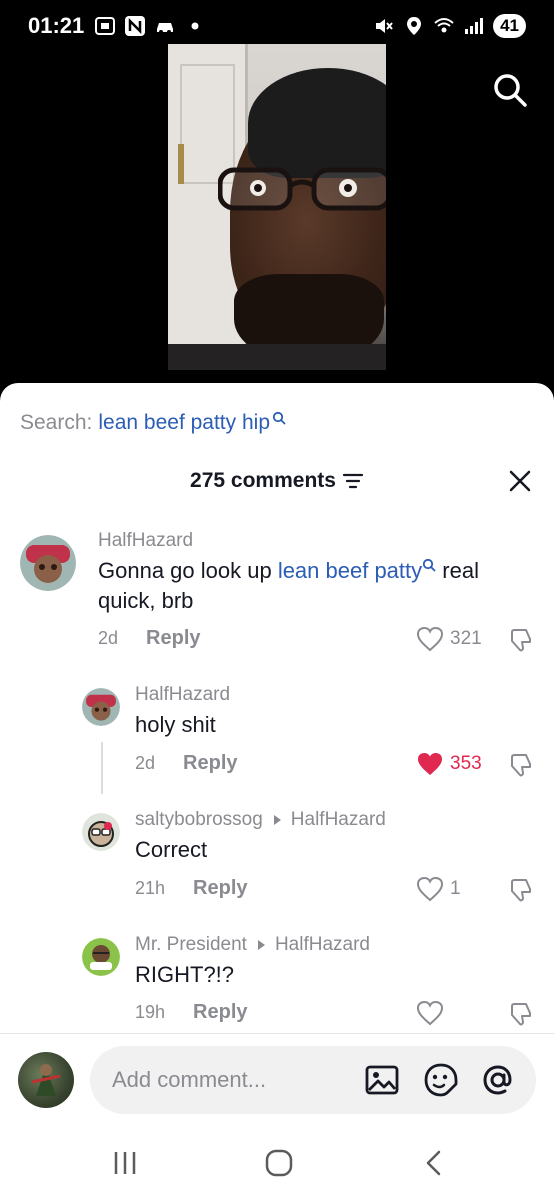  I want to click on dot-icon, so click(195, 26).